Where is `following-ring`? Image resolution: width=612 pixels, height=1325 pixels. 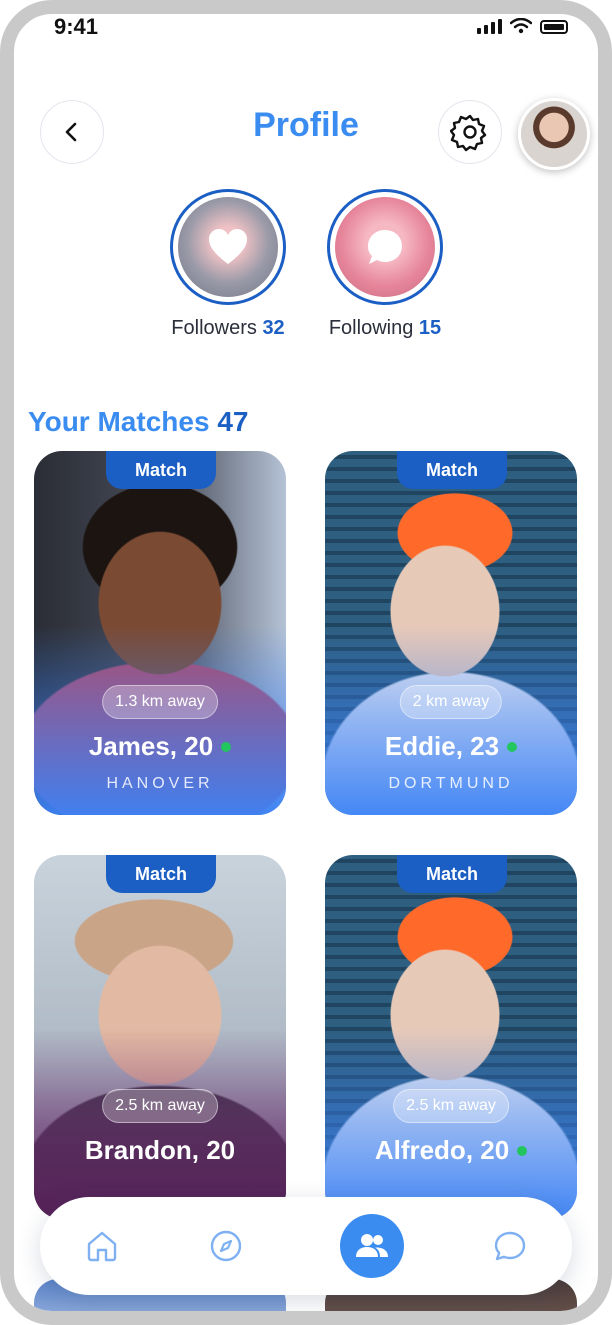
following-ring is located at coordinates (385, 247).